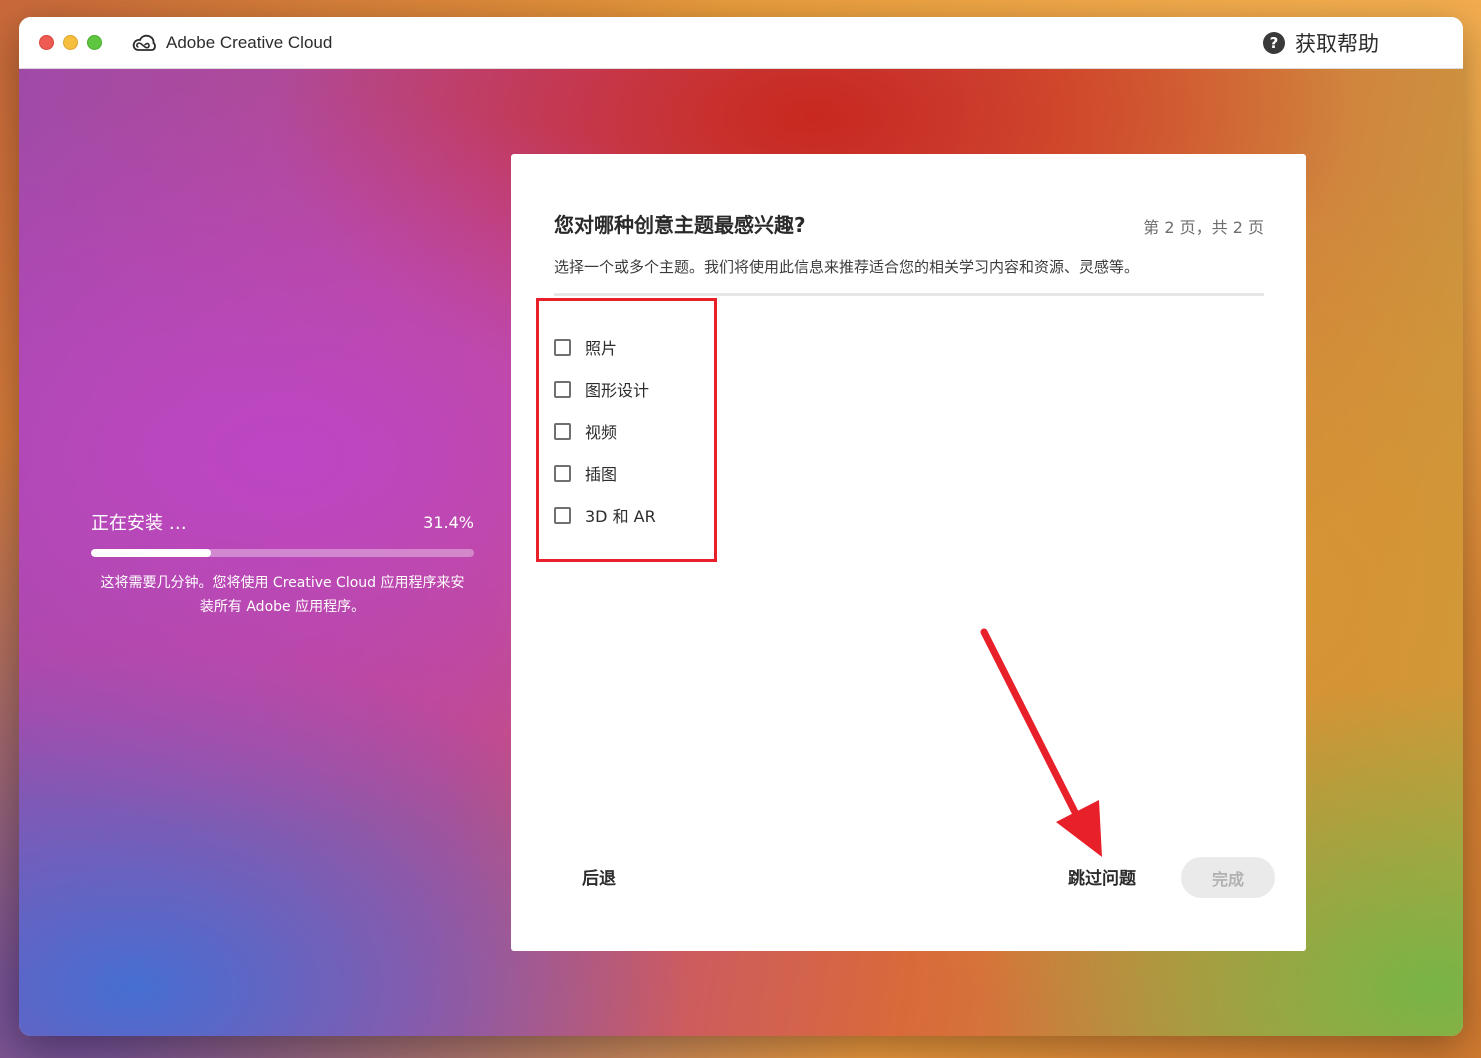 This screenshot has width=1481, height=1058. What do you see at coordinates (282, 553) in the screenshot?
I see `install-progress-bar` at bounding box center [282, 553].